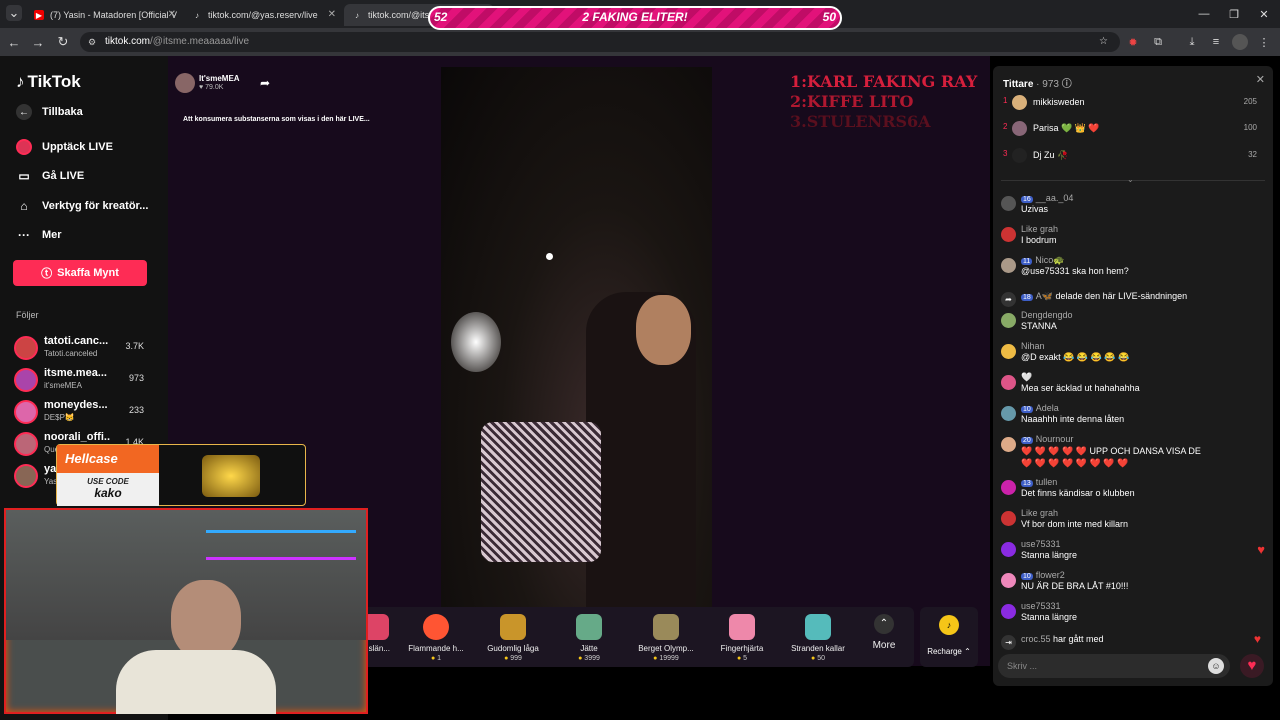 Image resolution: width=1280 pixels, height=720 pixels. I want to click on more-gifts-button: ⌃ More, so click(884, 632).